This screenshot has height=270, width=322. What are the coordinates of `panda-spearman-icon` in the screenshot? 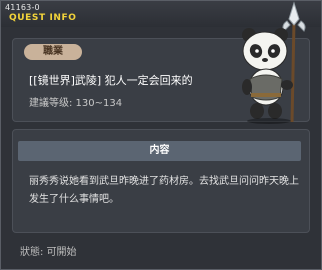 It's located at (274, 62).